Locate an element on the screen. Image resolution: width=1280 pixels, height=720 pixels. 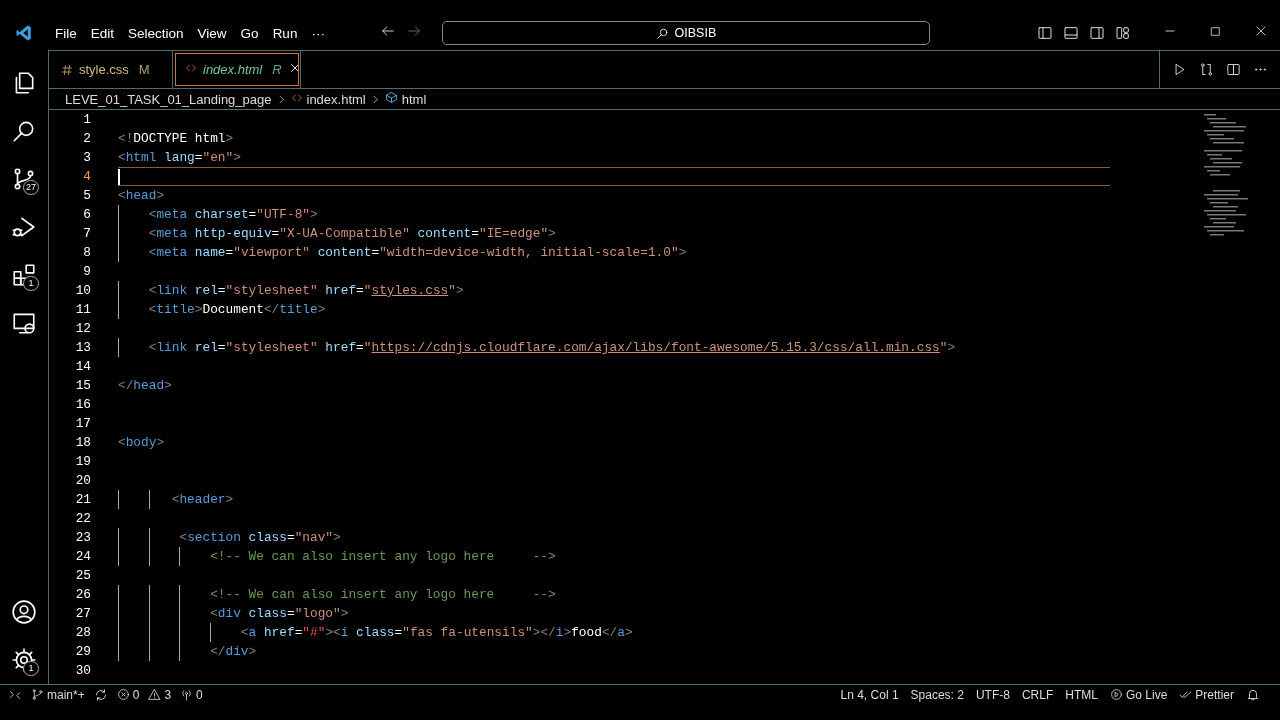
status-item: UTF-8 is located at coordinates (992, 694).